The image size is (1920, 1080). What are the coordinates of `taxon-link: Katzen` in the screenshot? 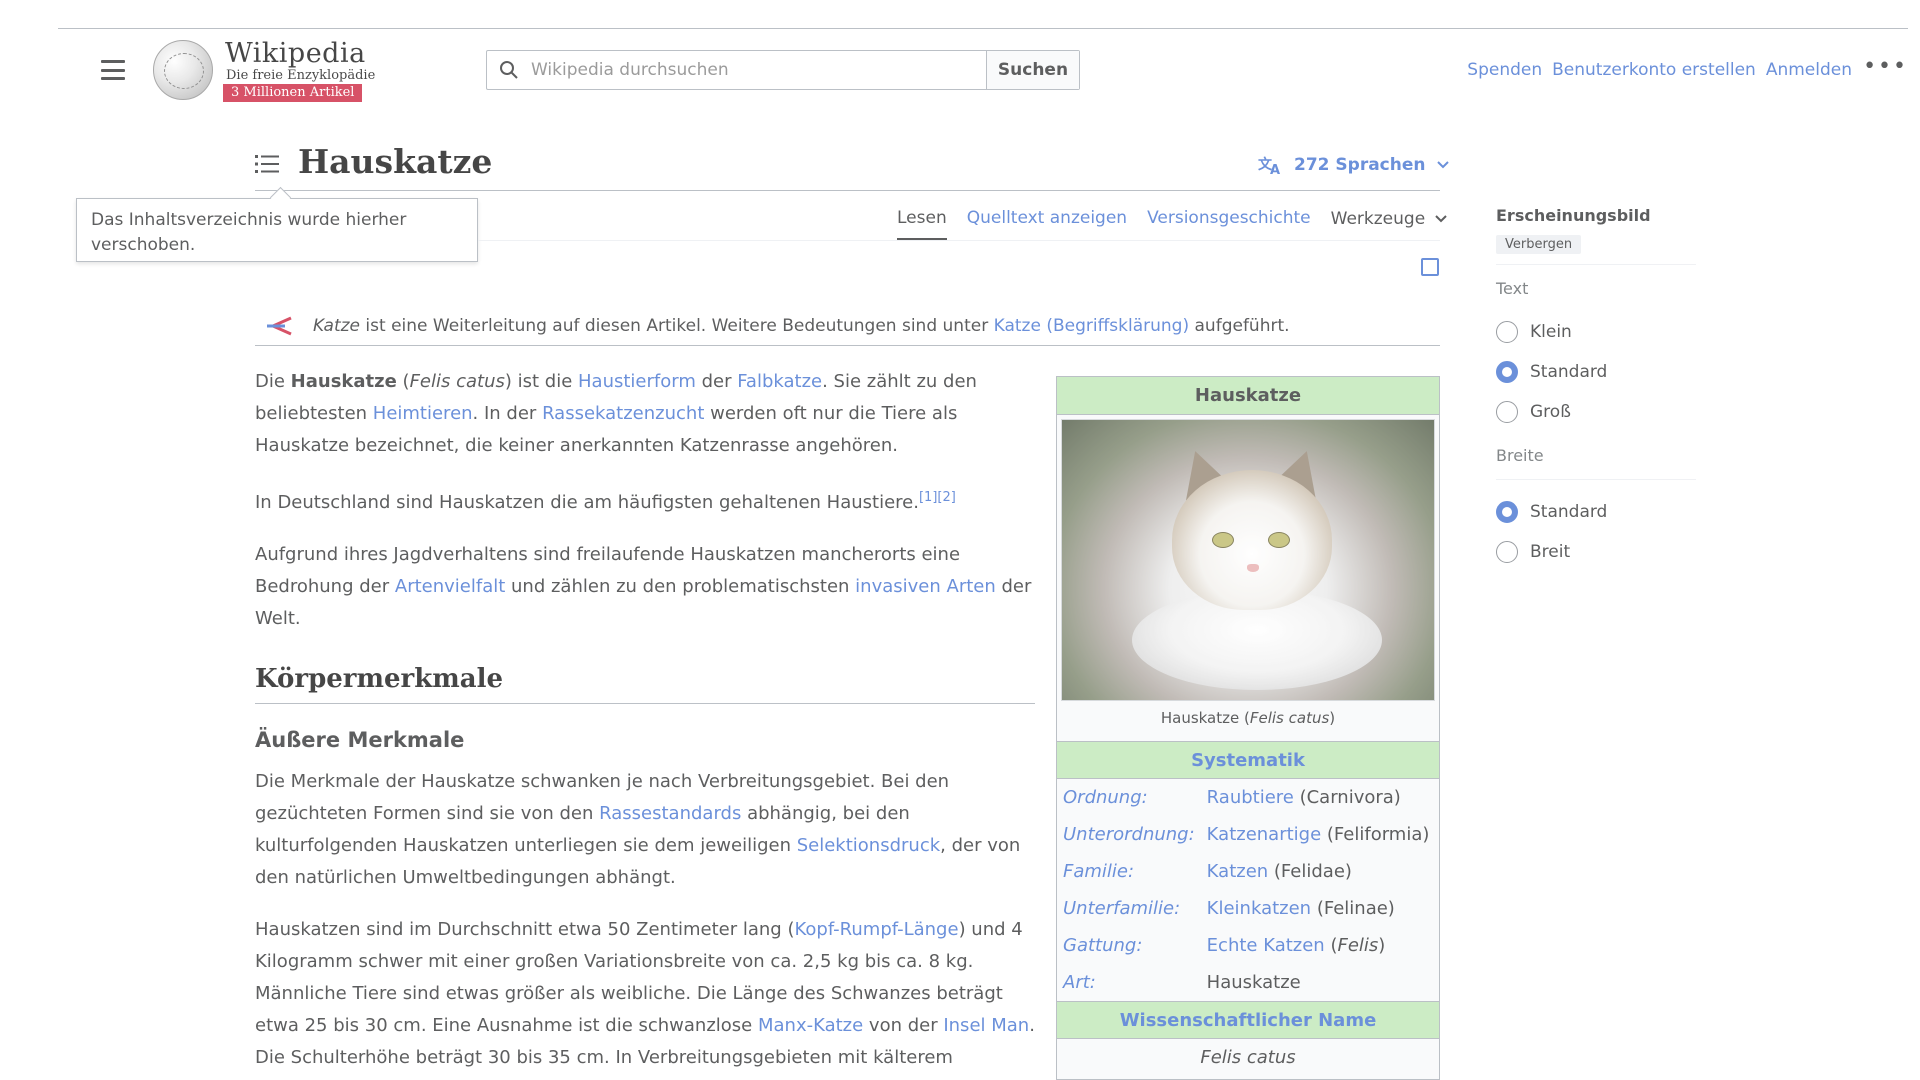 It's located at (1238, 871).